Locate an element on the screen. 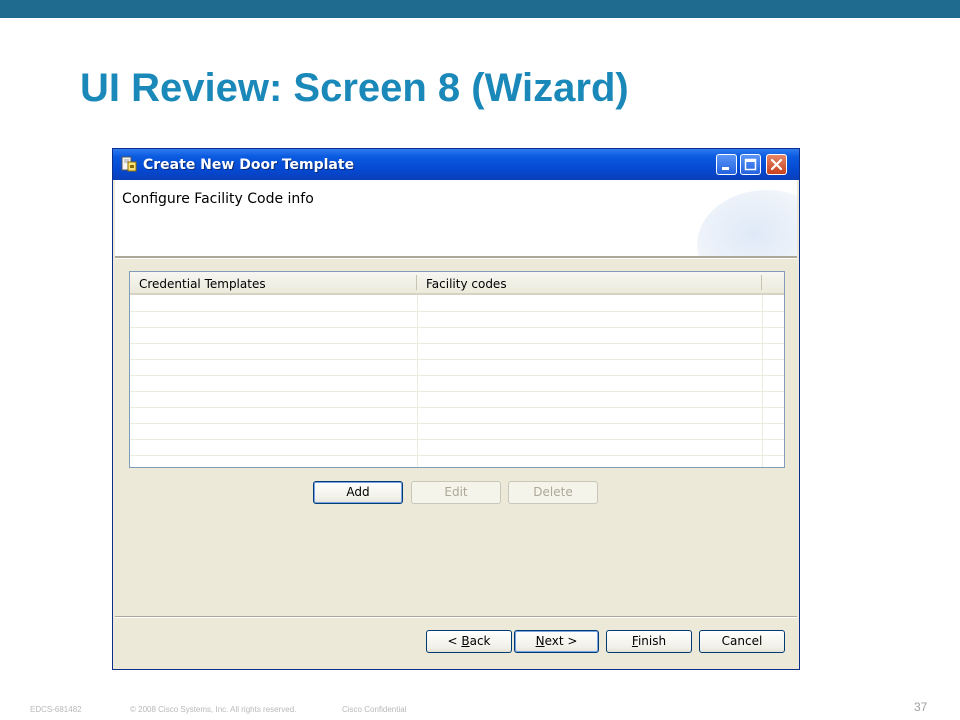 The height and width of the screenshot is (720, 960). door-template-icon is located at coordinates (129, 164).